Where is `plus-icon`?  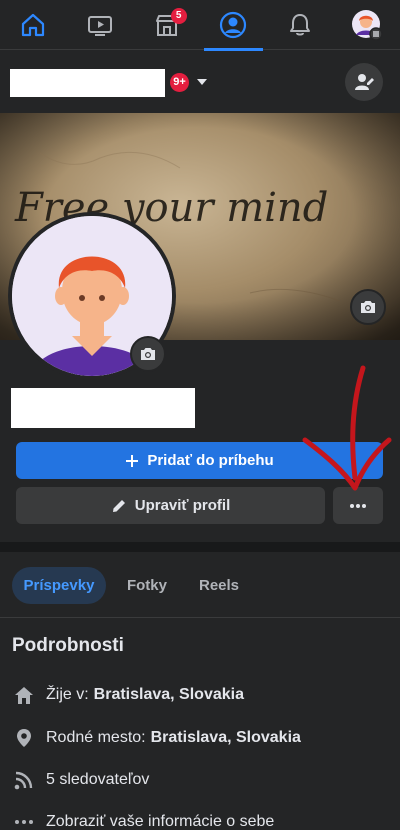
plus-icon is located at coordinates (132, 460).